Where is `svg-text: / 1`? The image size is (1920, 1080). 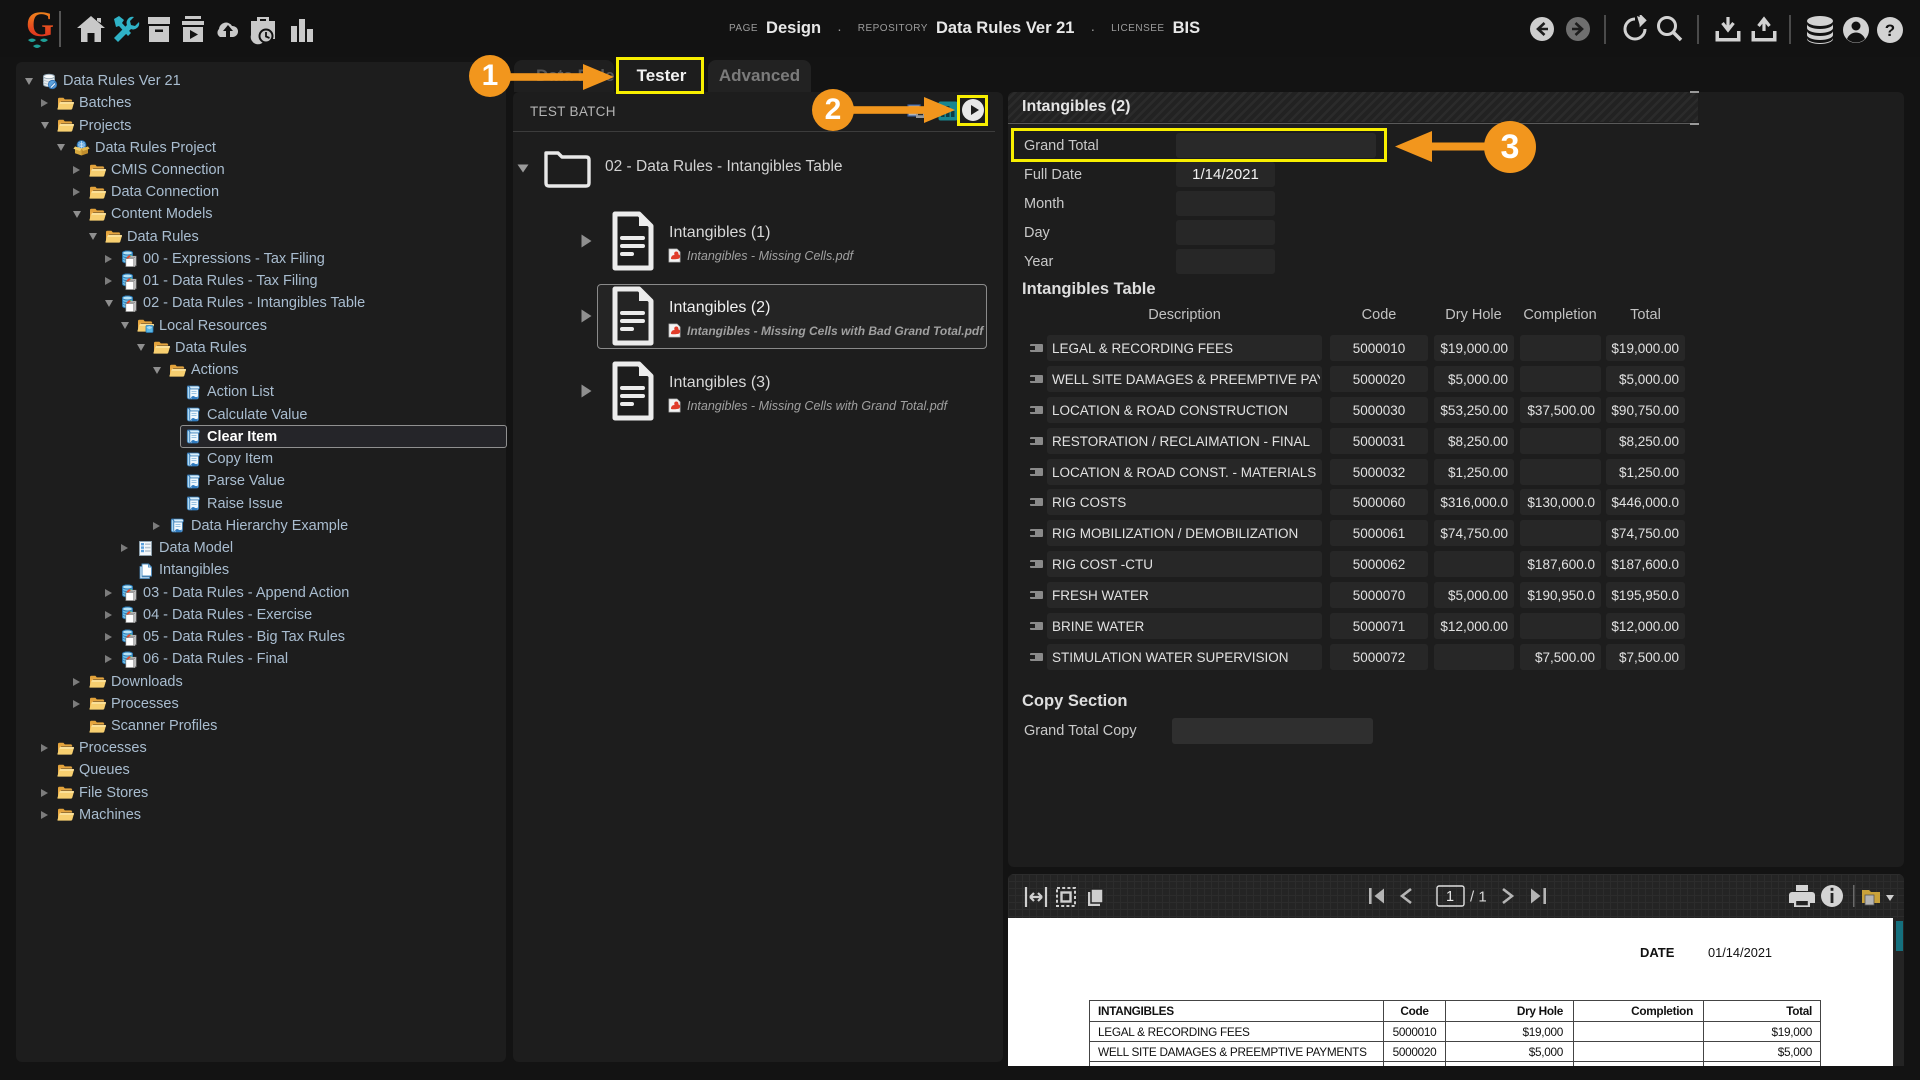
svg-text: / 1 is located at coordinates (1478, 897).